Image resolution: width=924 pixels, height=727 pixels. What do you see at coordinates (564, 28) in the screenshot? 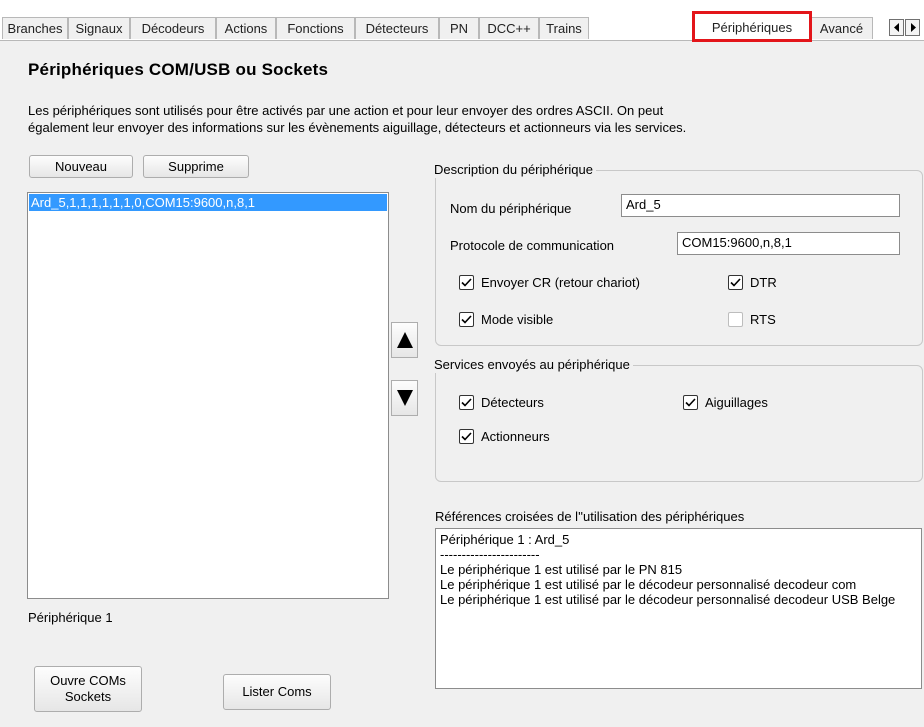
I see `tab-trains: Trains` at bounding box center [564, 28].